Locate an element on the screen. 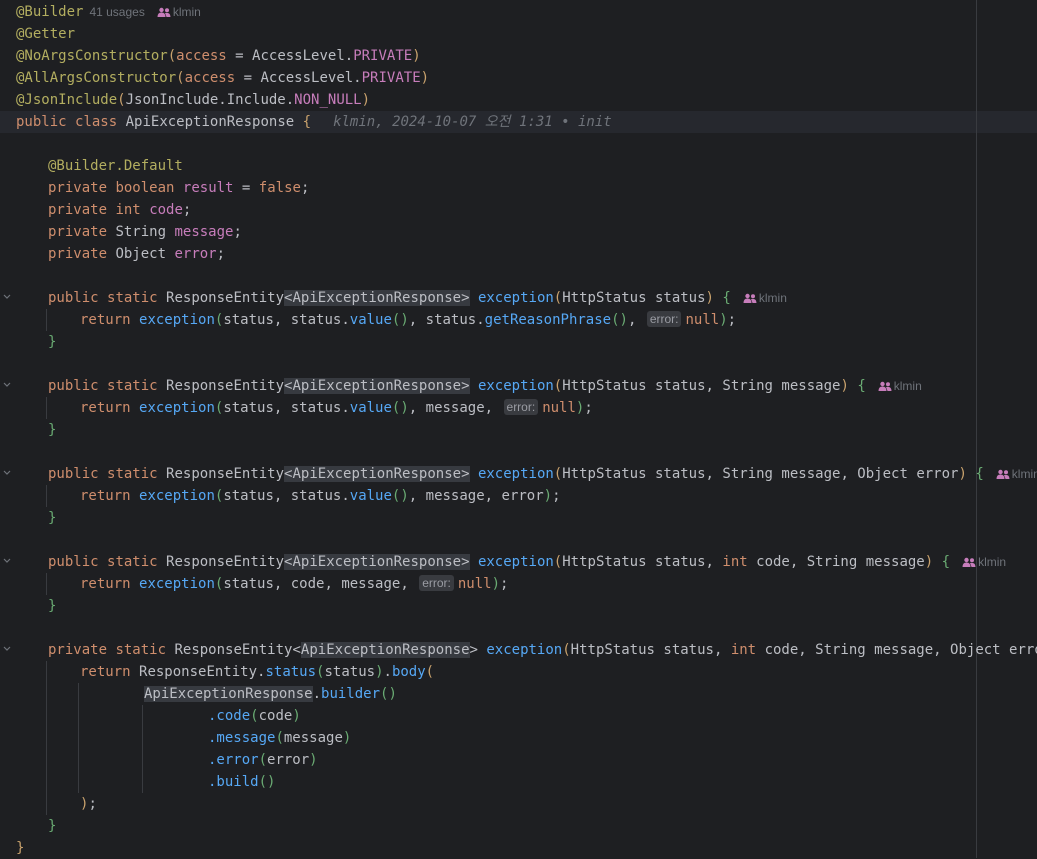 The height and width of the screenshot is (859, 1037). code-line: .message(message) is located at coordinates (280, 738).